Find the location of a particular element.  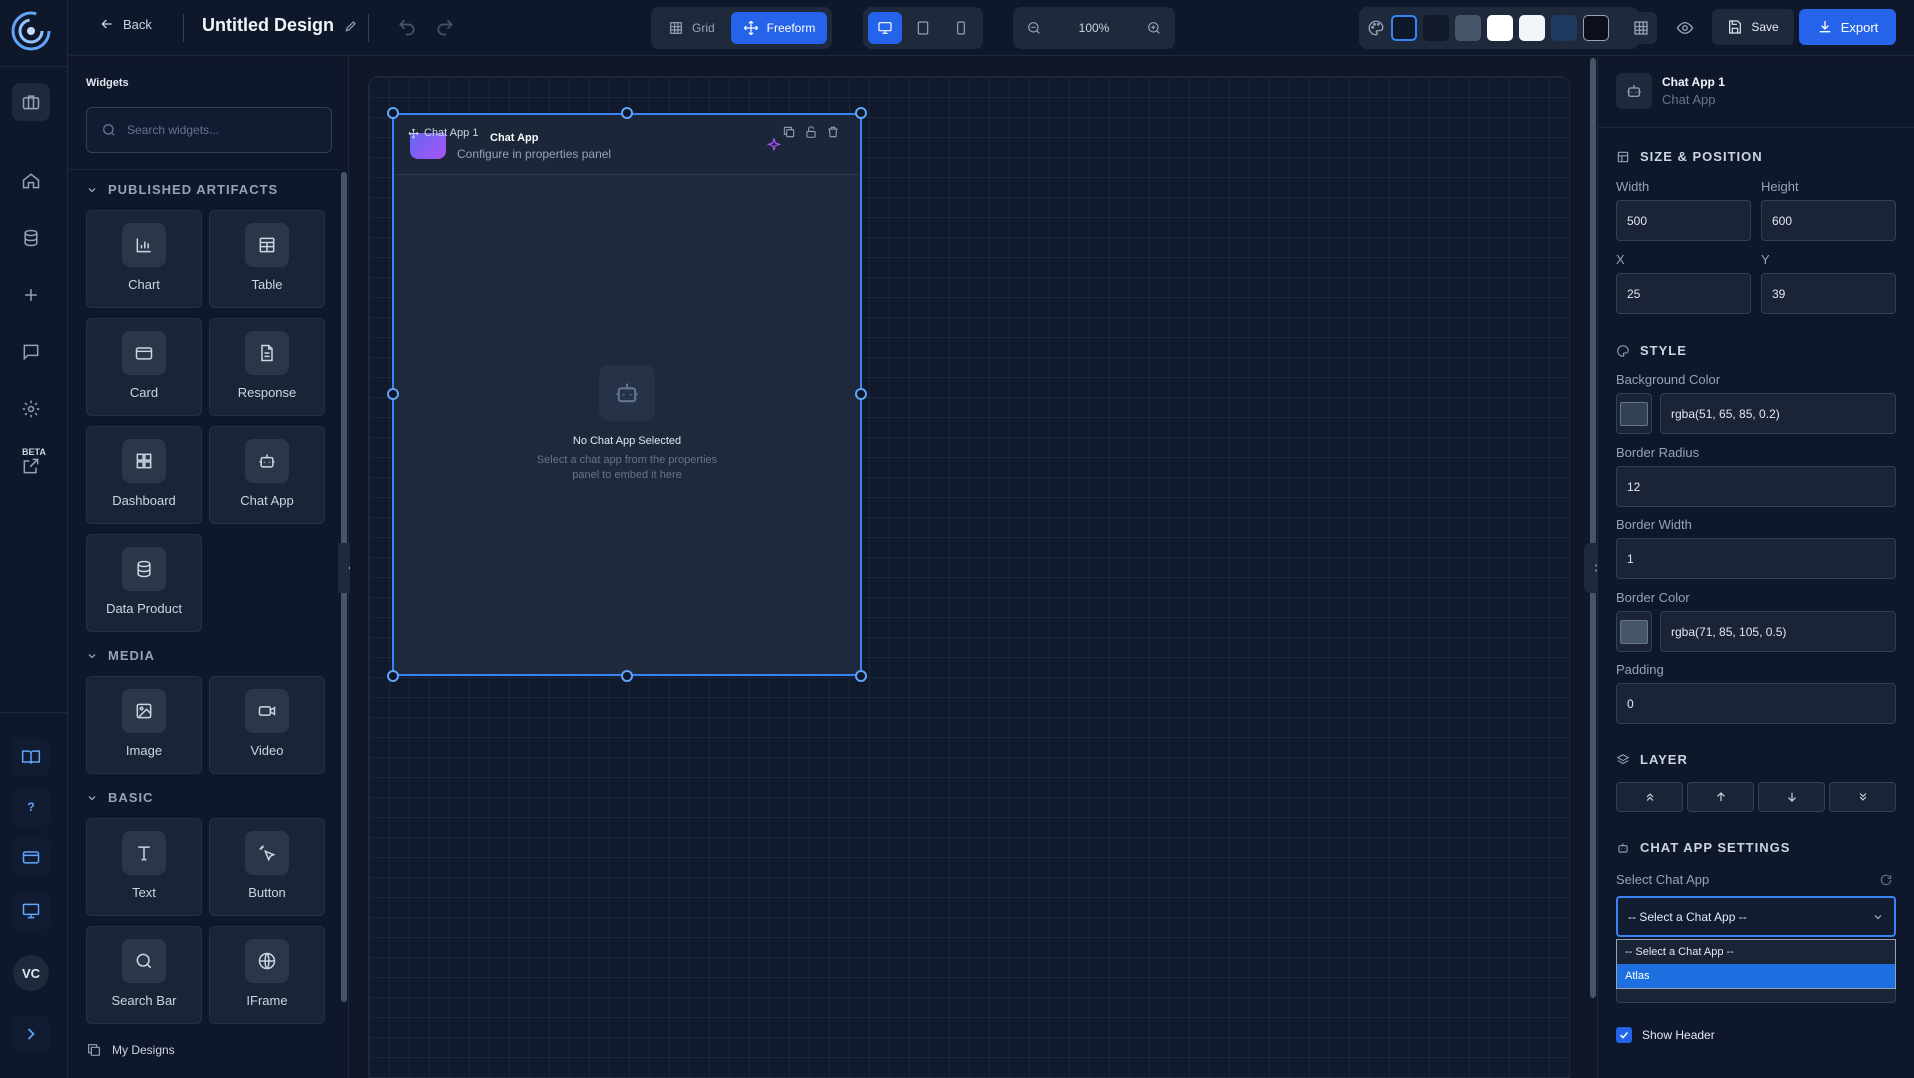

dropdown-option: -- Select a Chat App -- is located at coordinates (1756, 952).